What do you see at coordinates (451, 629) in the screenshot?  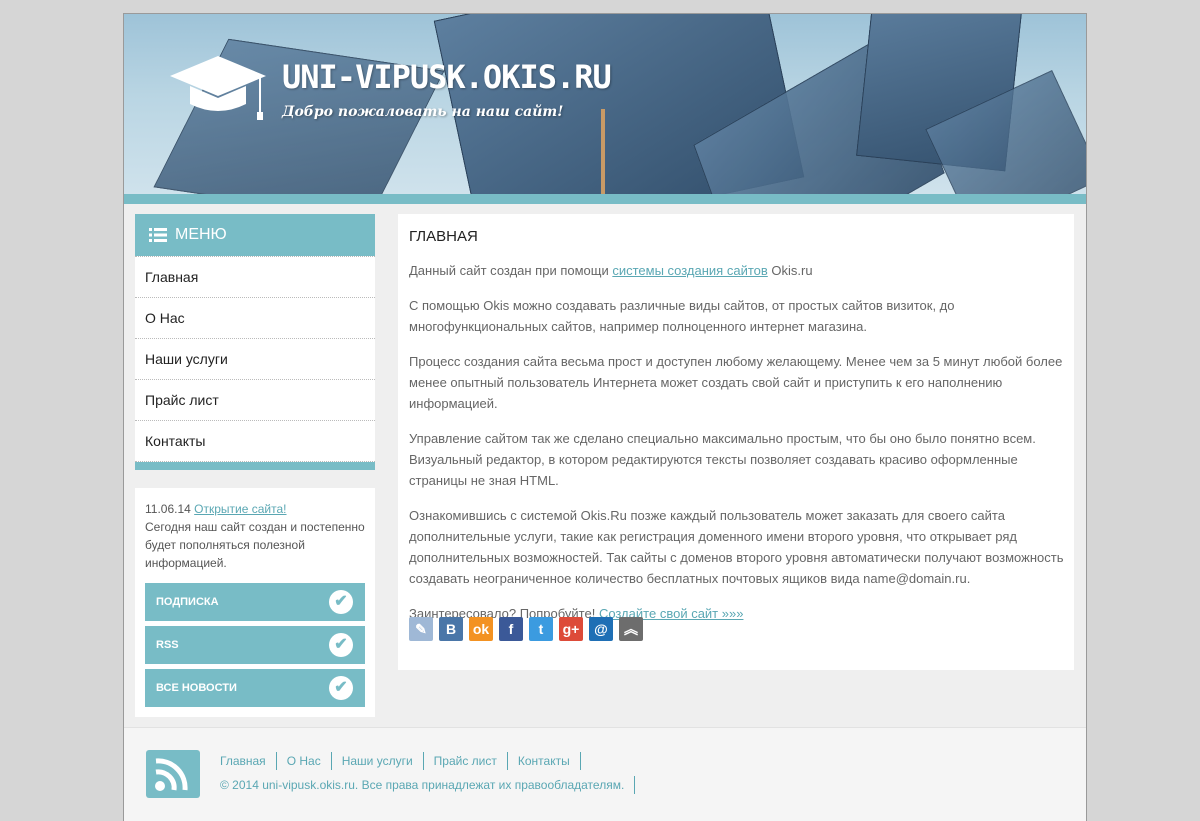 I see `vk-icon: B` at bounding box center [451, 629].